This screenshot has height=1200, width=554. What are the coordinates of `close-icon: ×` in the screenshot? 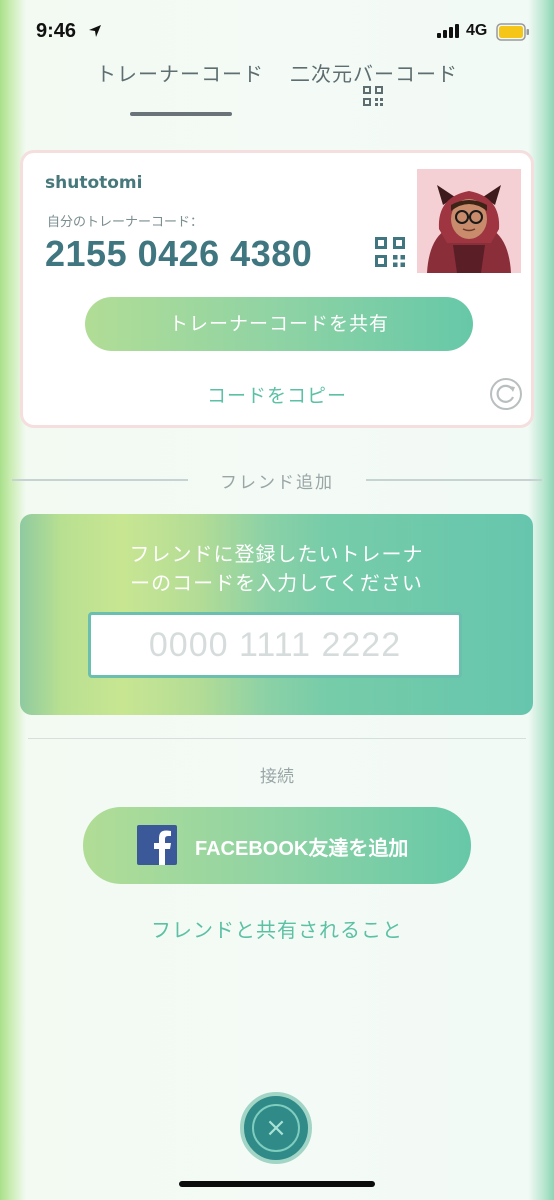 It's located at (276, 1128).